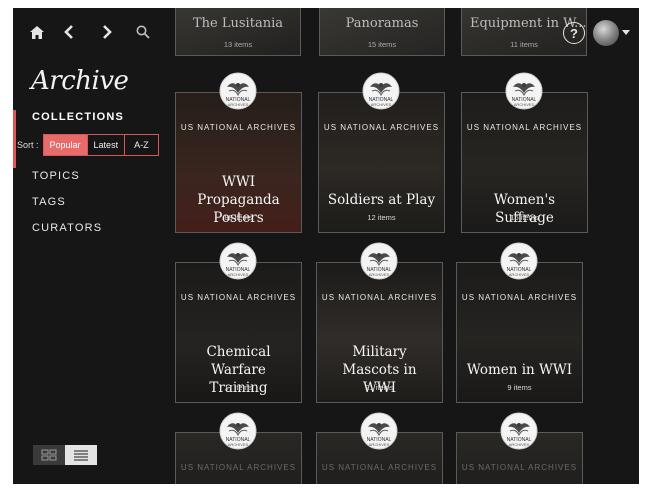  I want to click on help-button: ?, so click(574, 33).